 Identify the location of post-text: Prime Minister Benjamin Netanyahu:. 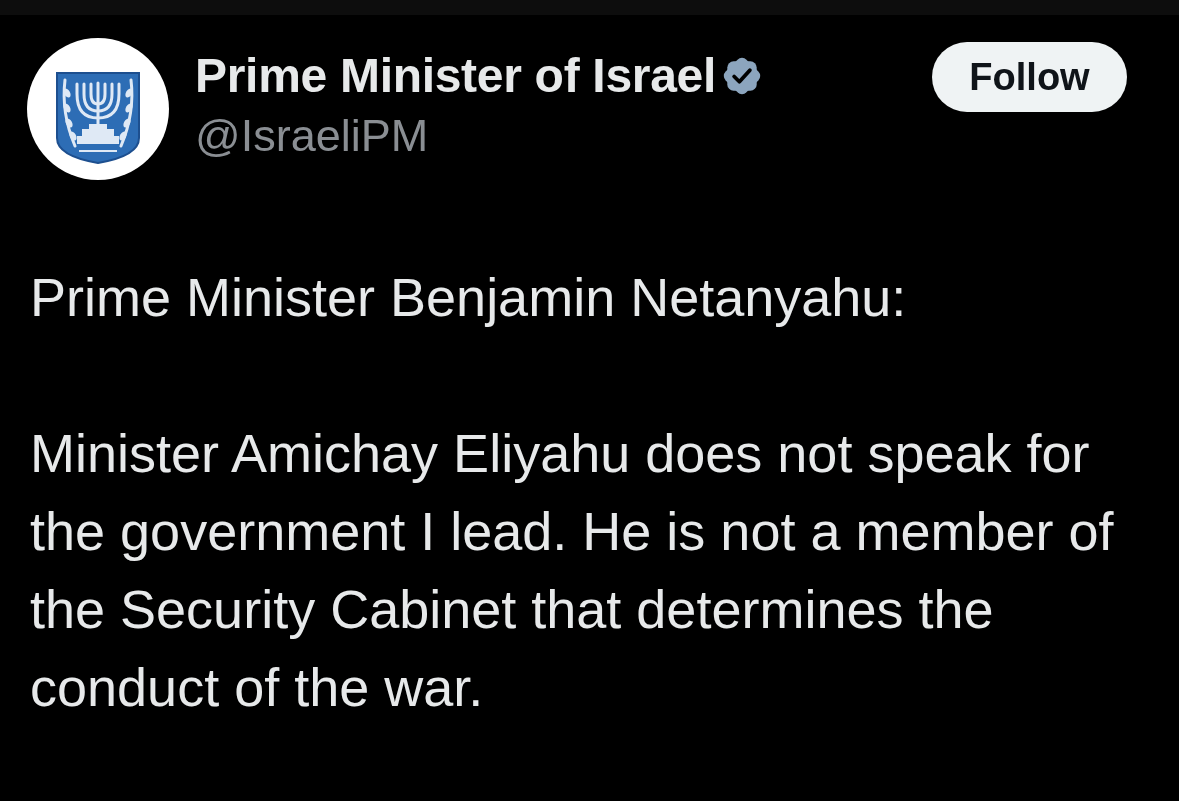
(469, 297).